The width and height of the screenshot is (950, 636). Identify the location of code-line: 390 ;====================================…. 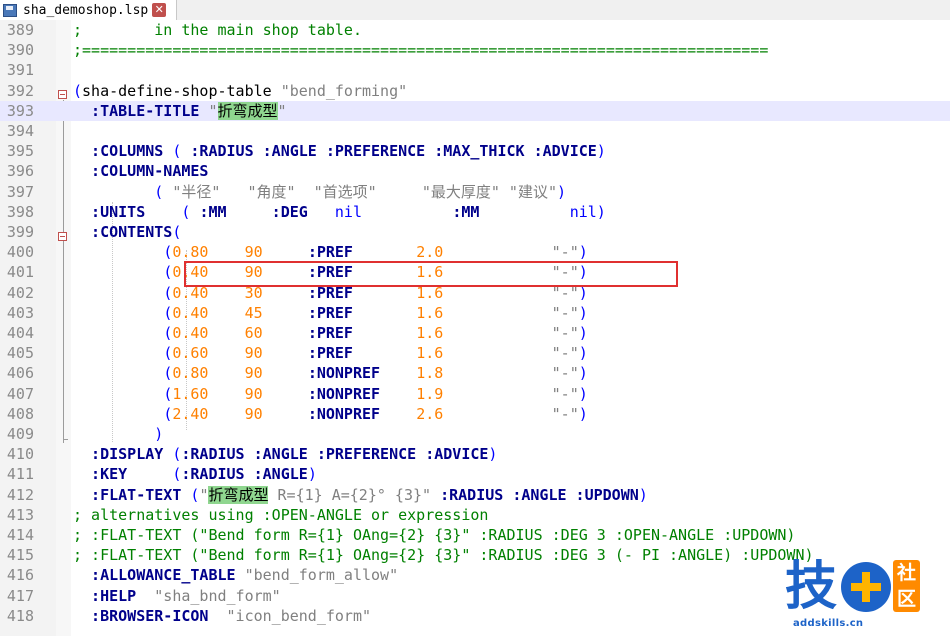
(475, 50).